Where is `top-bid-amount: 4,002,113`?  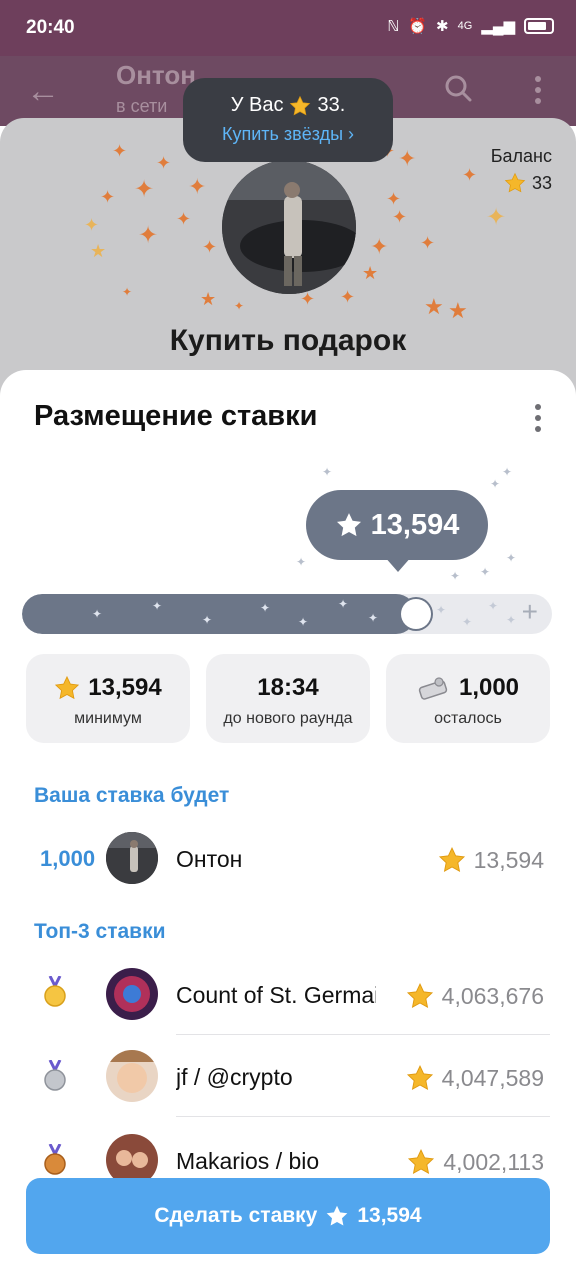 top-bid-amount: 4,002,113 is located at coordinates (475, 1162).